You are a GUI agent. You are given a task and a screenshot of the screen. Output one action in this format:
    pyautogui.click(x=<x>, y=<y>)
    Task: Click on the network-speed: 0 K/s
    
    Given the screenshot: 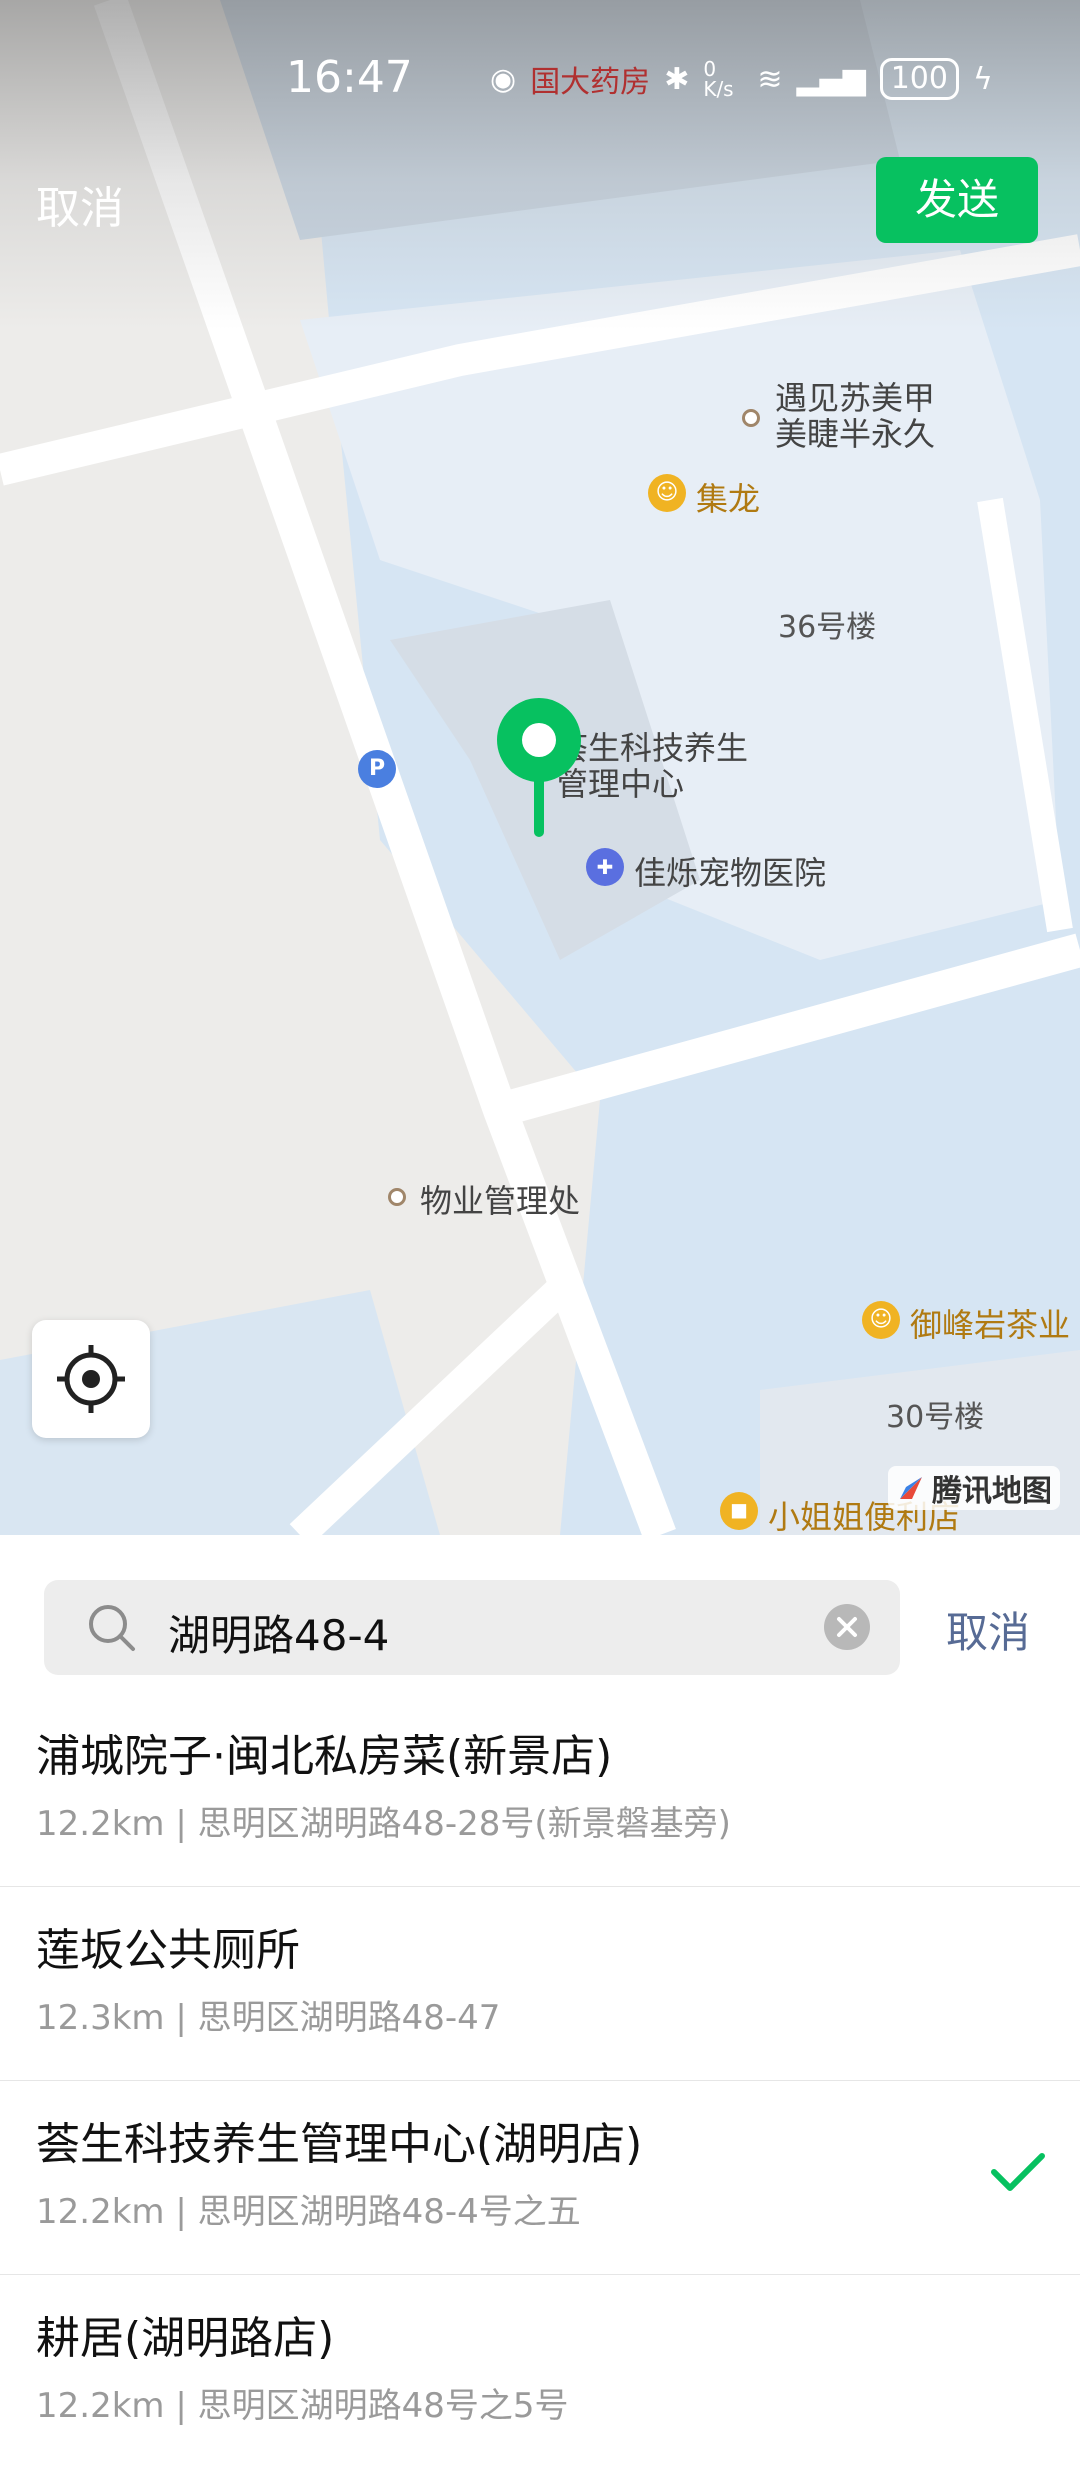 What is the action you would take?
    pyautogui.click(x=718, y=79)
    